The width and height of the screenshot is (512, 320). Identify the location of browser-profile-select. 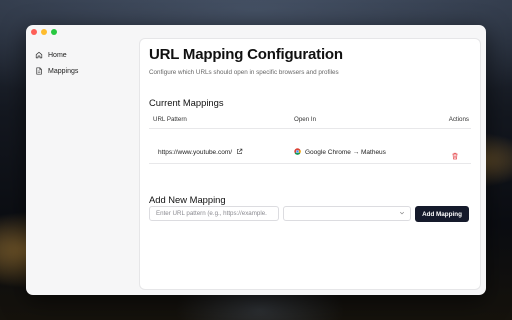
(347, 213).